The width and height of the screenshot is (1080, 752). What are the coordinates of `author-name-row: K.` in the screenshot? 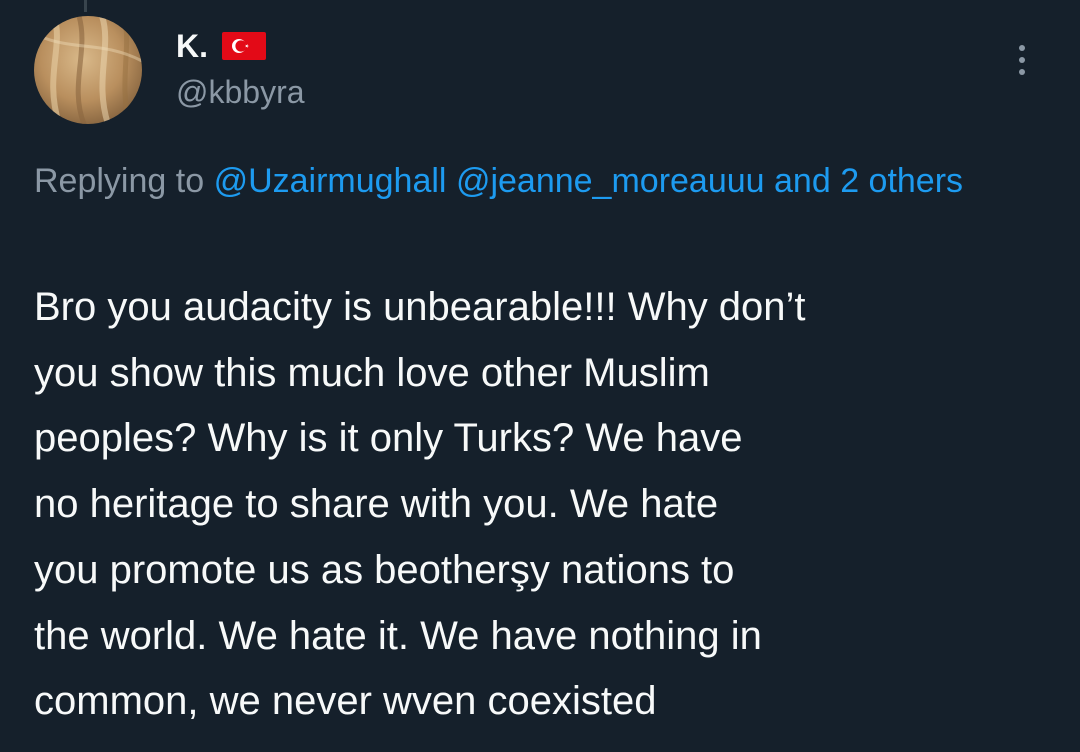 It's located at (221, 46).